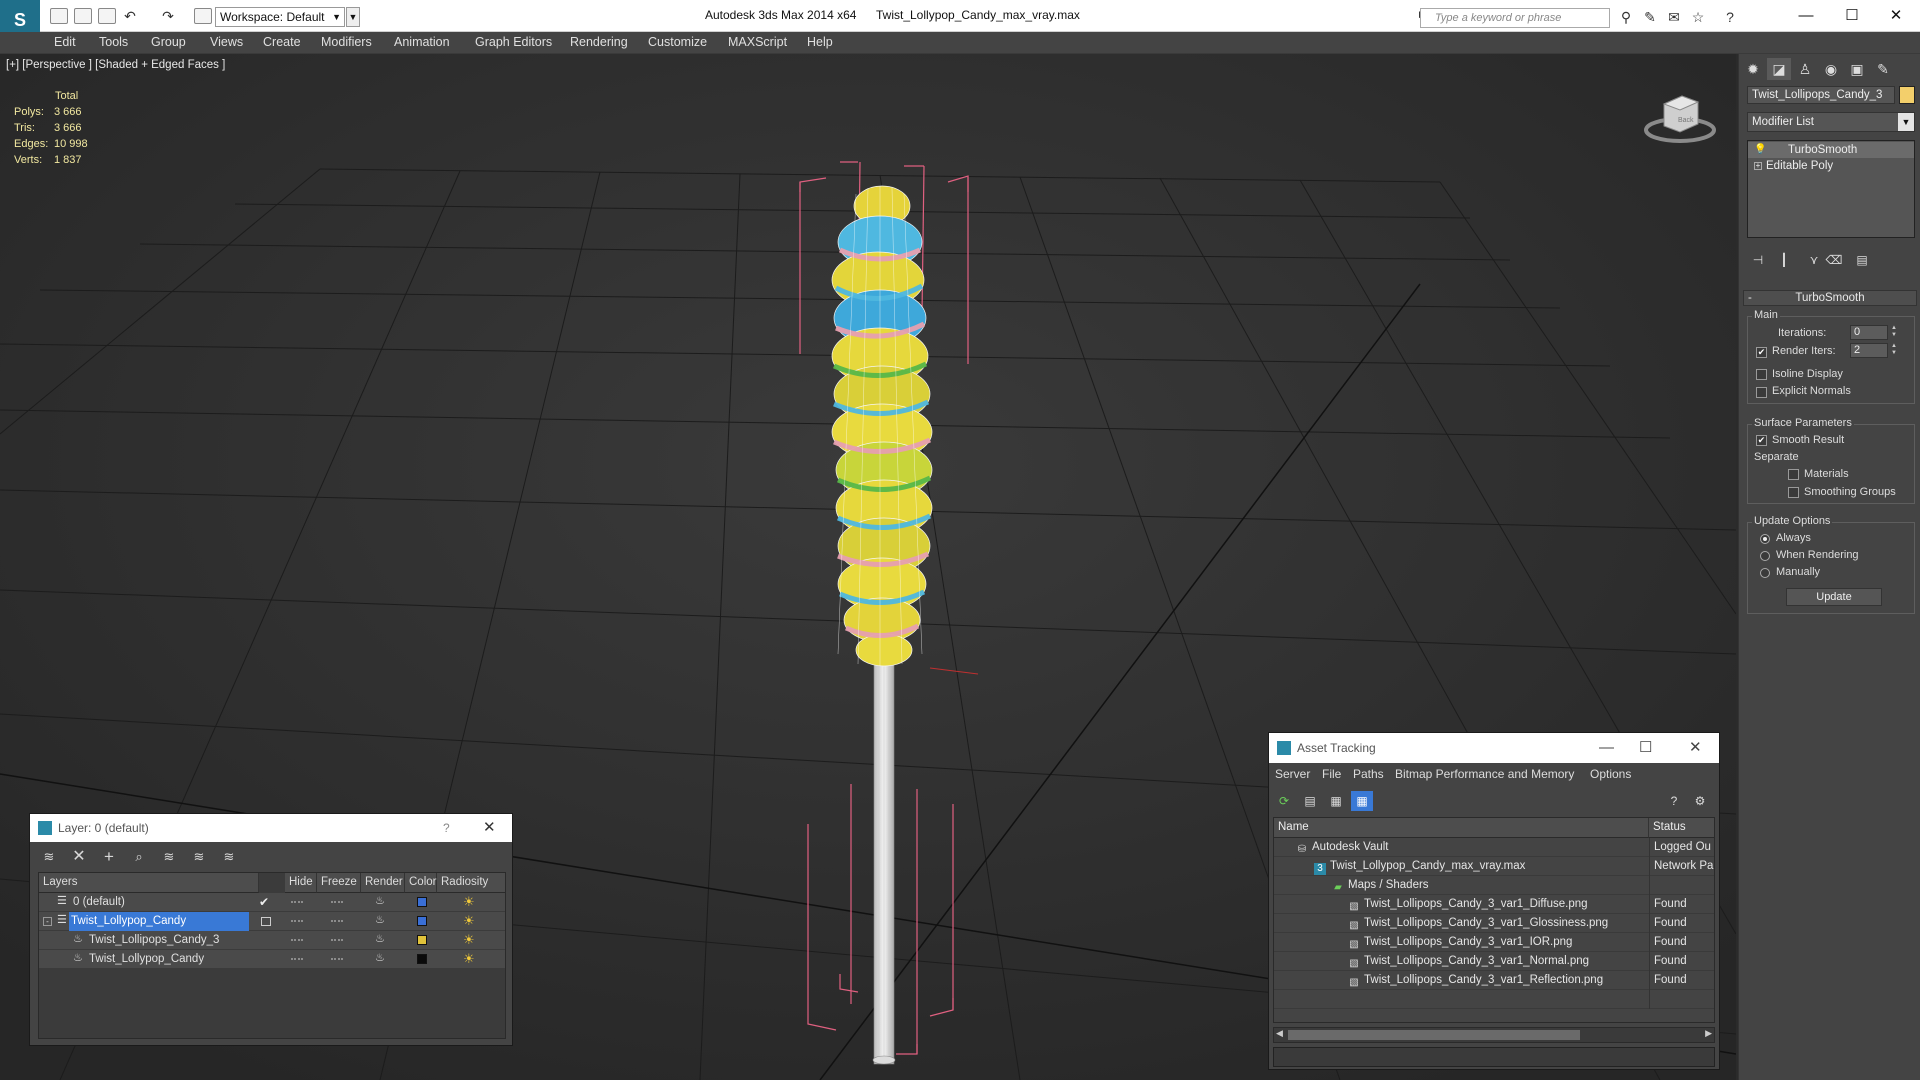  Describe the element at coordinates (1857, 69) in the screenshot. I see `display-tab-icon: ▣` at that location.